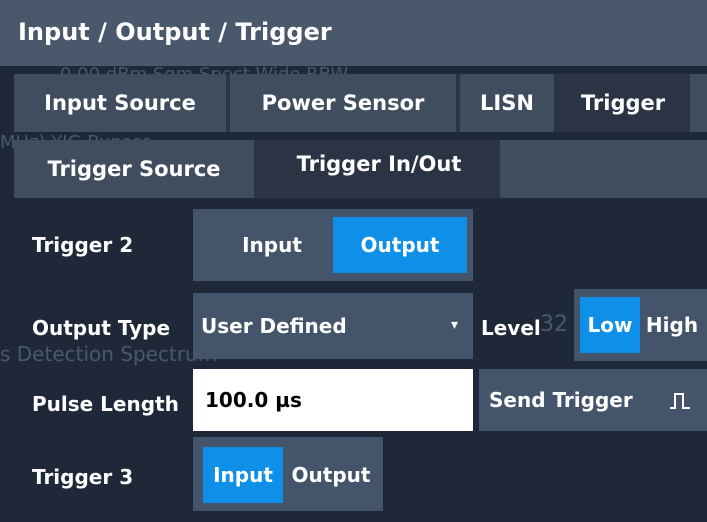 This screenshot has width=707, height=522. I want to click on level-low-option: Low, so click(610, 325).